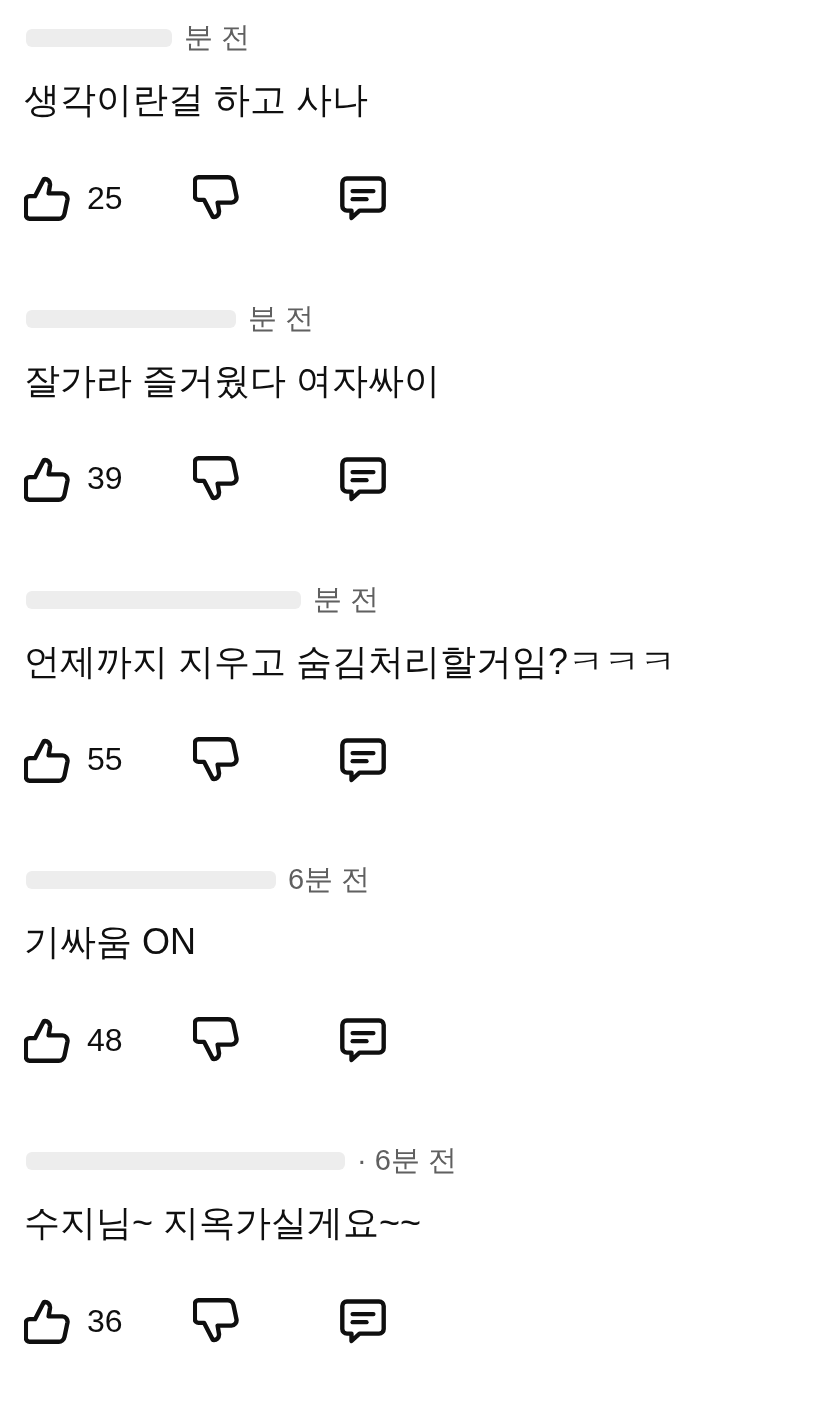  I want to click on like-button: 36, so click(73, 1321).